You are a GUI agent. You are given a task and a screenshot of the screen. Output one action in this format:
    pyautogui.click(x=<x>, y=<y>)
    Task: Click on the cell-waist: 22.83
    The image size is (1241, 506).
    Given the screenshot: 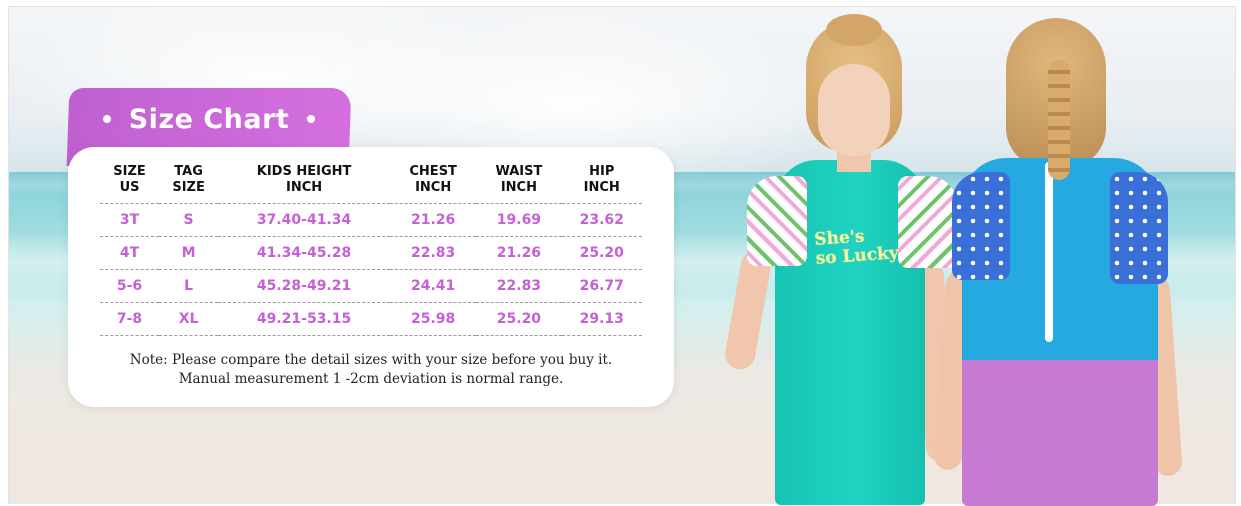 What is the action you would take?
    pyautogui.click(x=519, y=286)
    